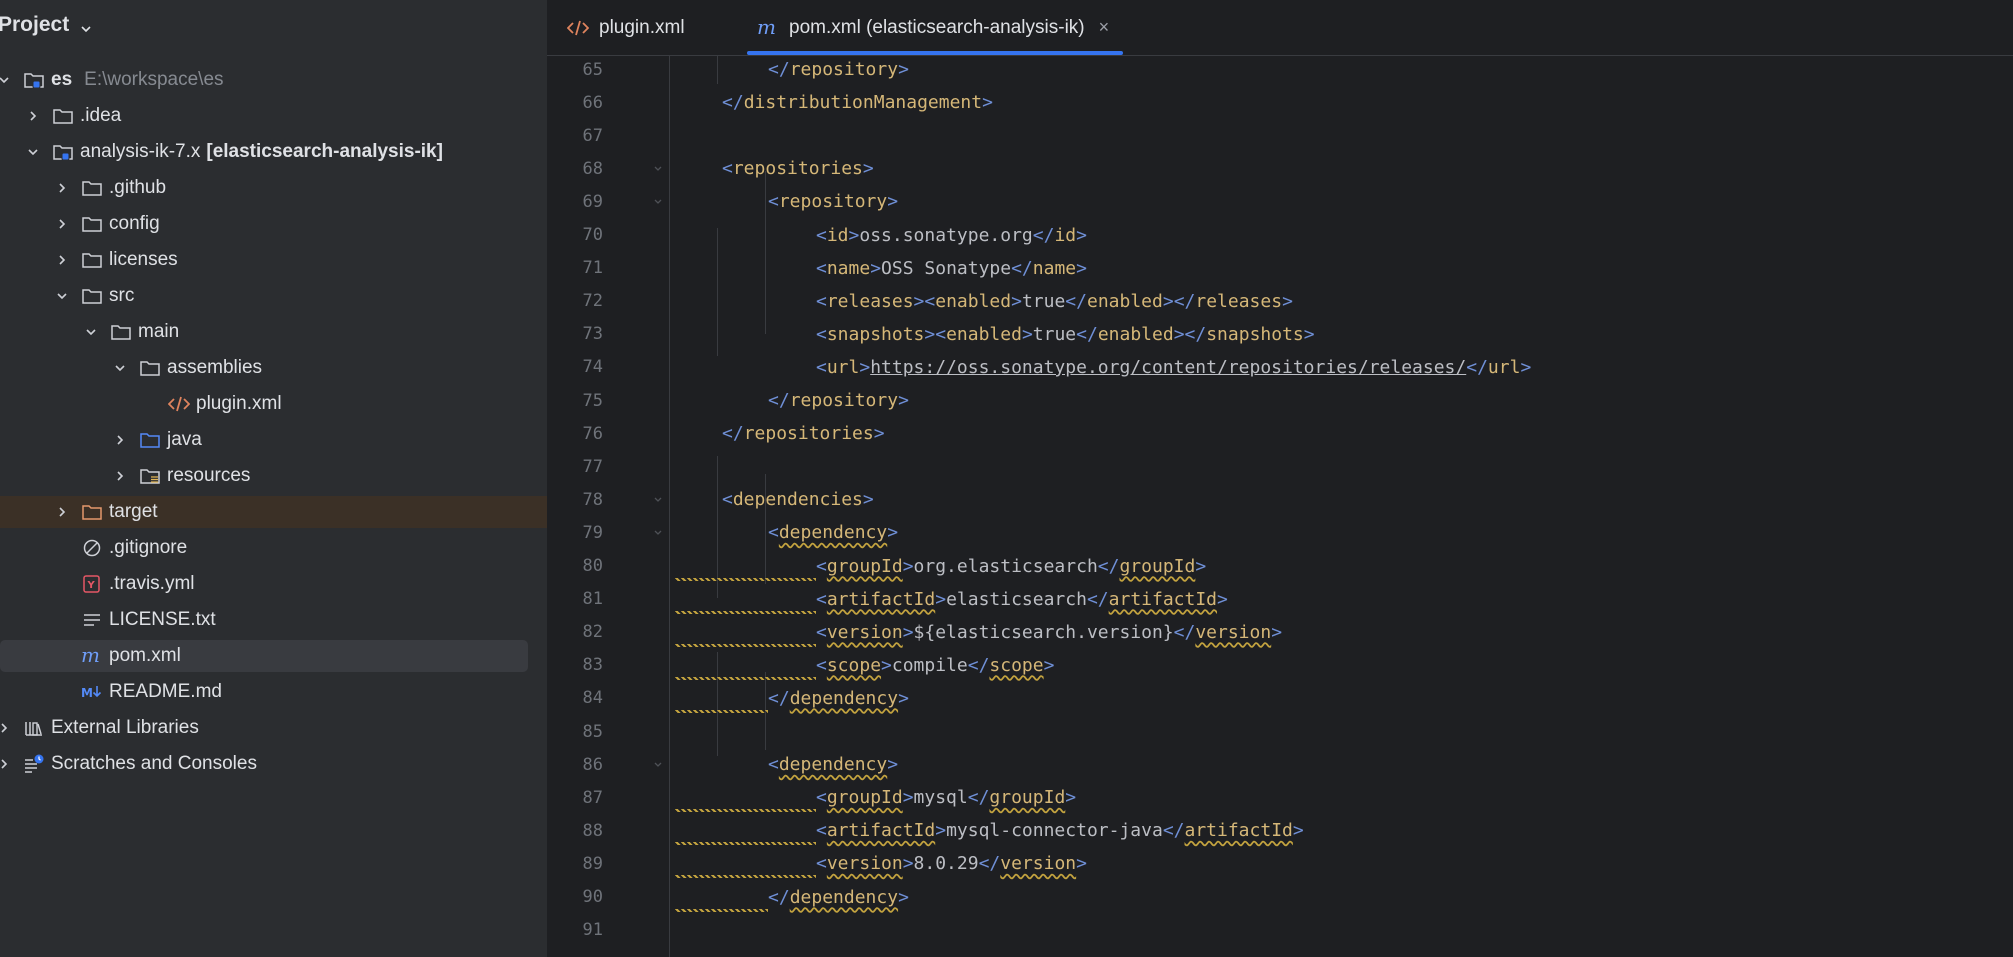 The image size is (2013, 957). Describe the element at coordinates (273, 188) in the screenshot. I see `tree-item-github: .github` at that location.